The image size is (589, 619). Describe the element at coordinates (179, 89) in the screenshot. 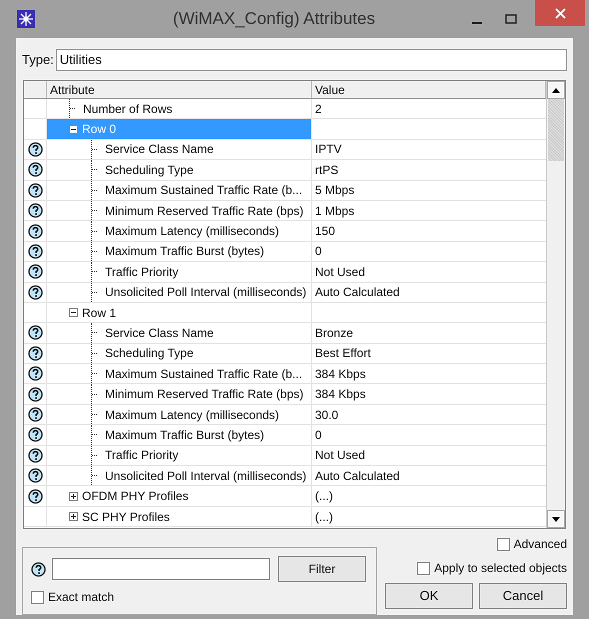

I see `column-header: Attribute` at that location.